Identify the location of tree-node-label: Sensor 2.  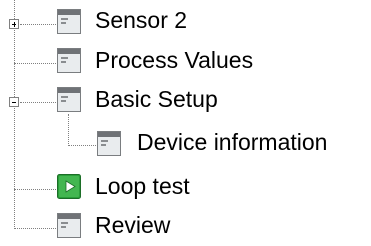
(141, 20).